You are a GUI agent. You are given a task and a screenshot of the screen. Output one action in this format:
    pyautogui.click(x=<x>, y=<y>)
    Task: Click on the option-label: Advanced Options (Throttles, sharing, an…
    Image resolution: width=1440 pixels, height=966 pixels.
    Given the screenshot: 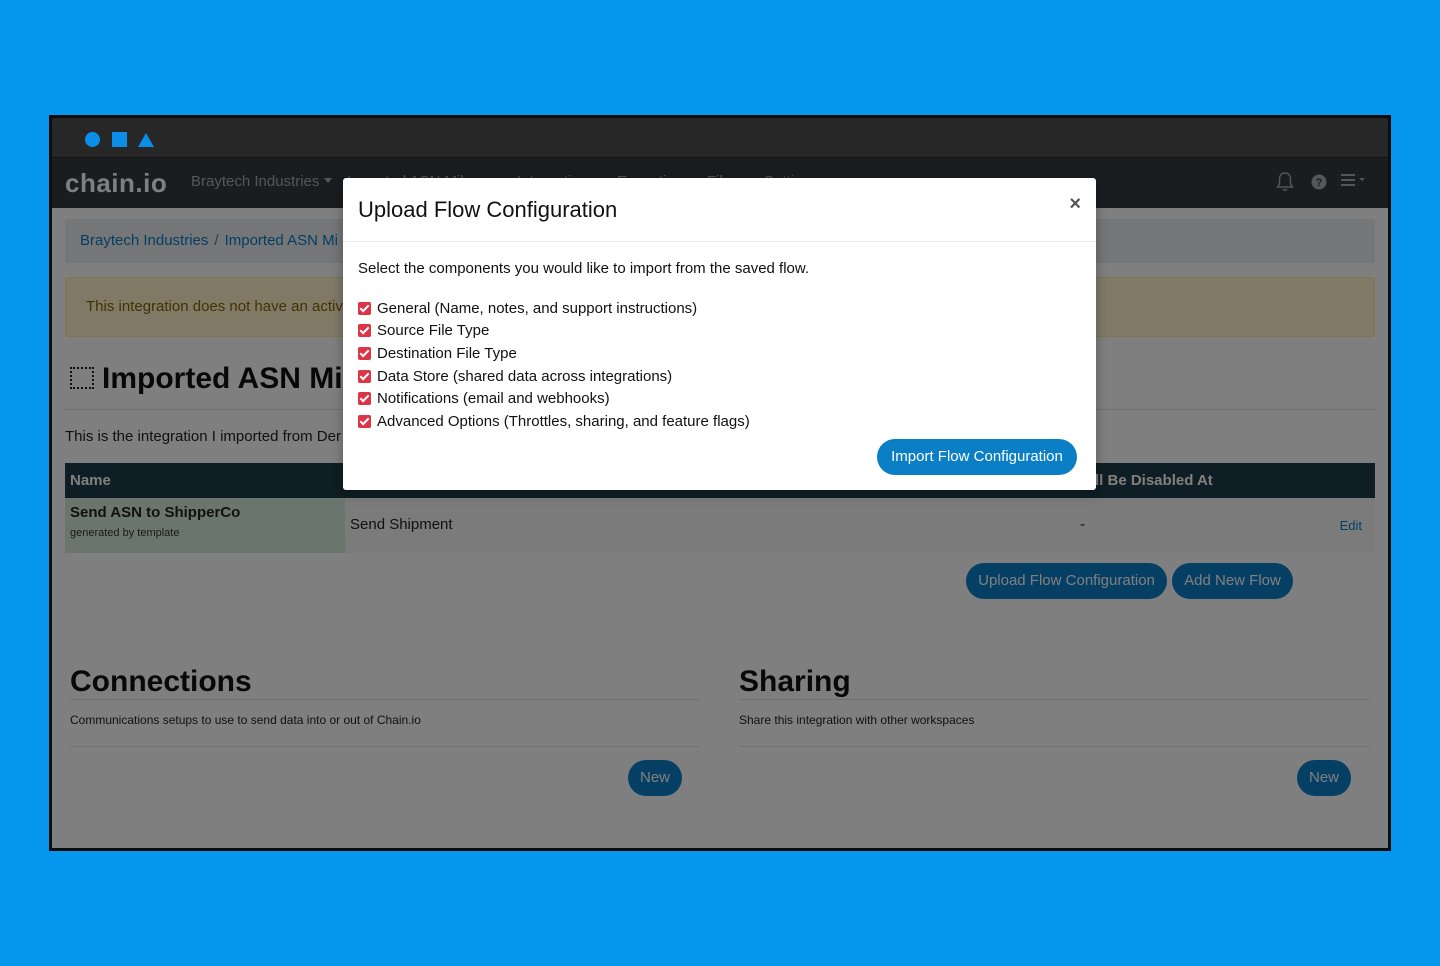 What is the action you would take?
    pyautogui.click(x=563, y=421)
    